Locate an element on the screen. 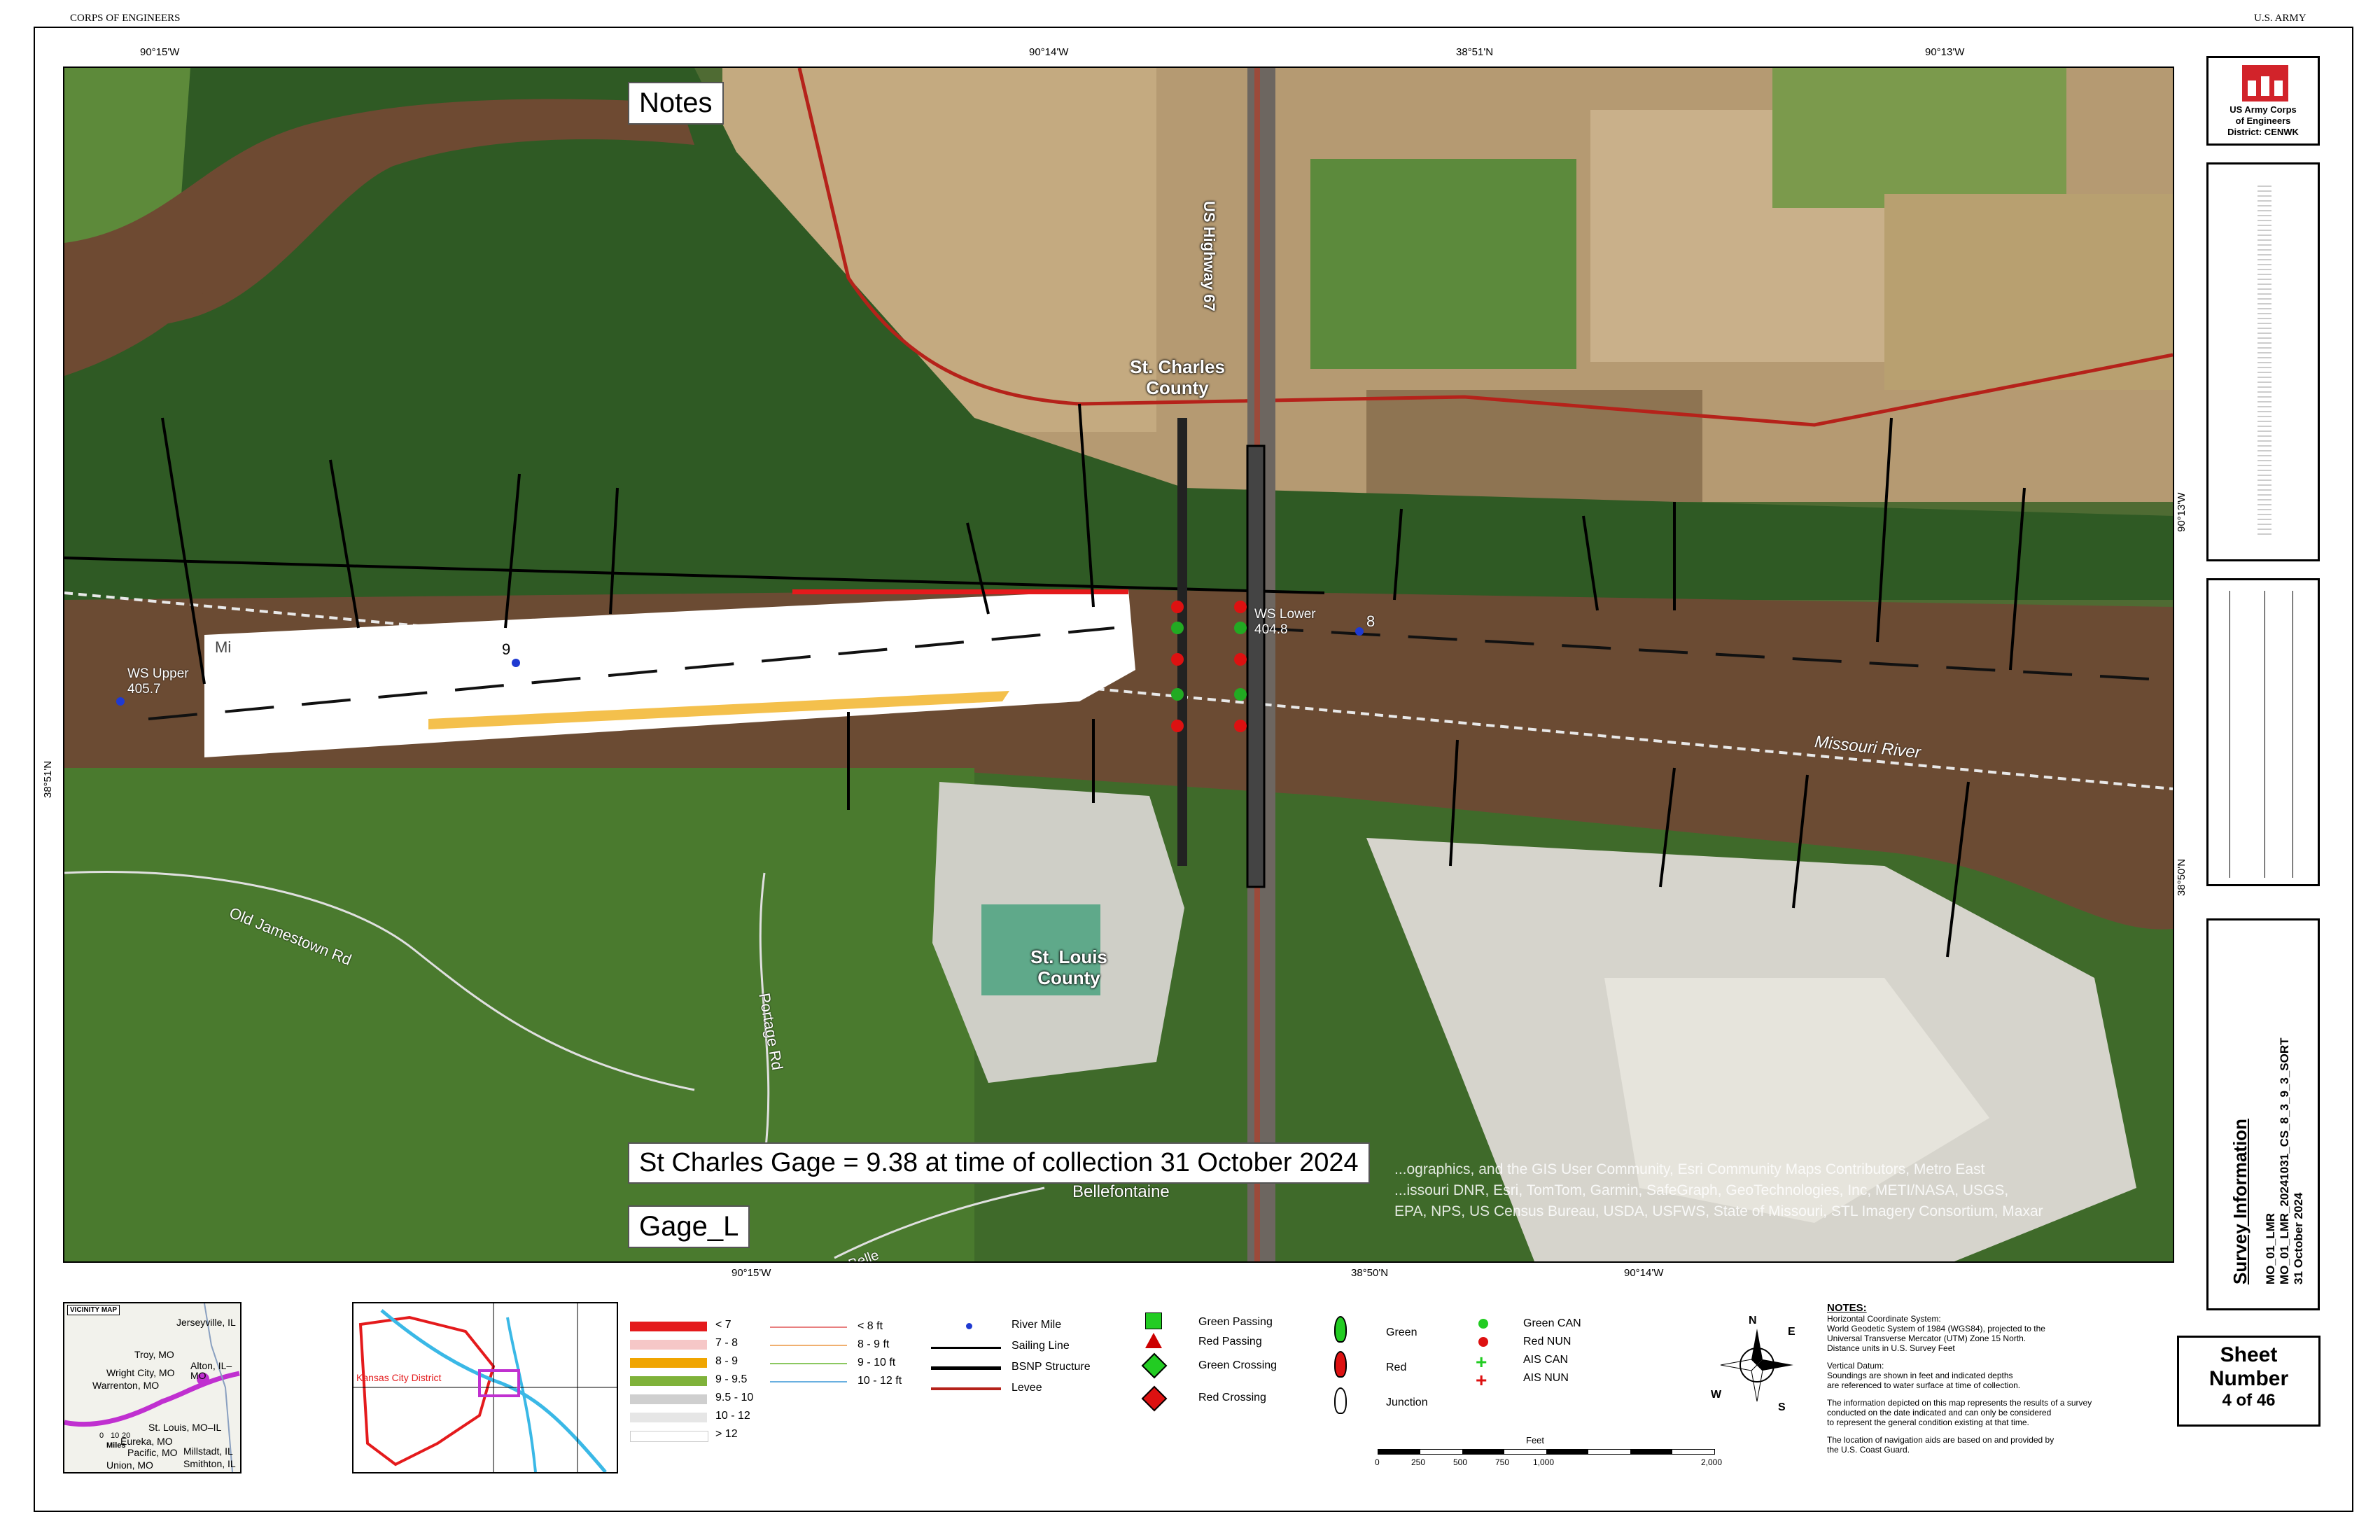  notes-title: NOTES: is located at coordinates (1847, 1308).